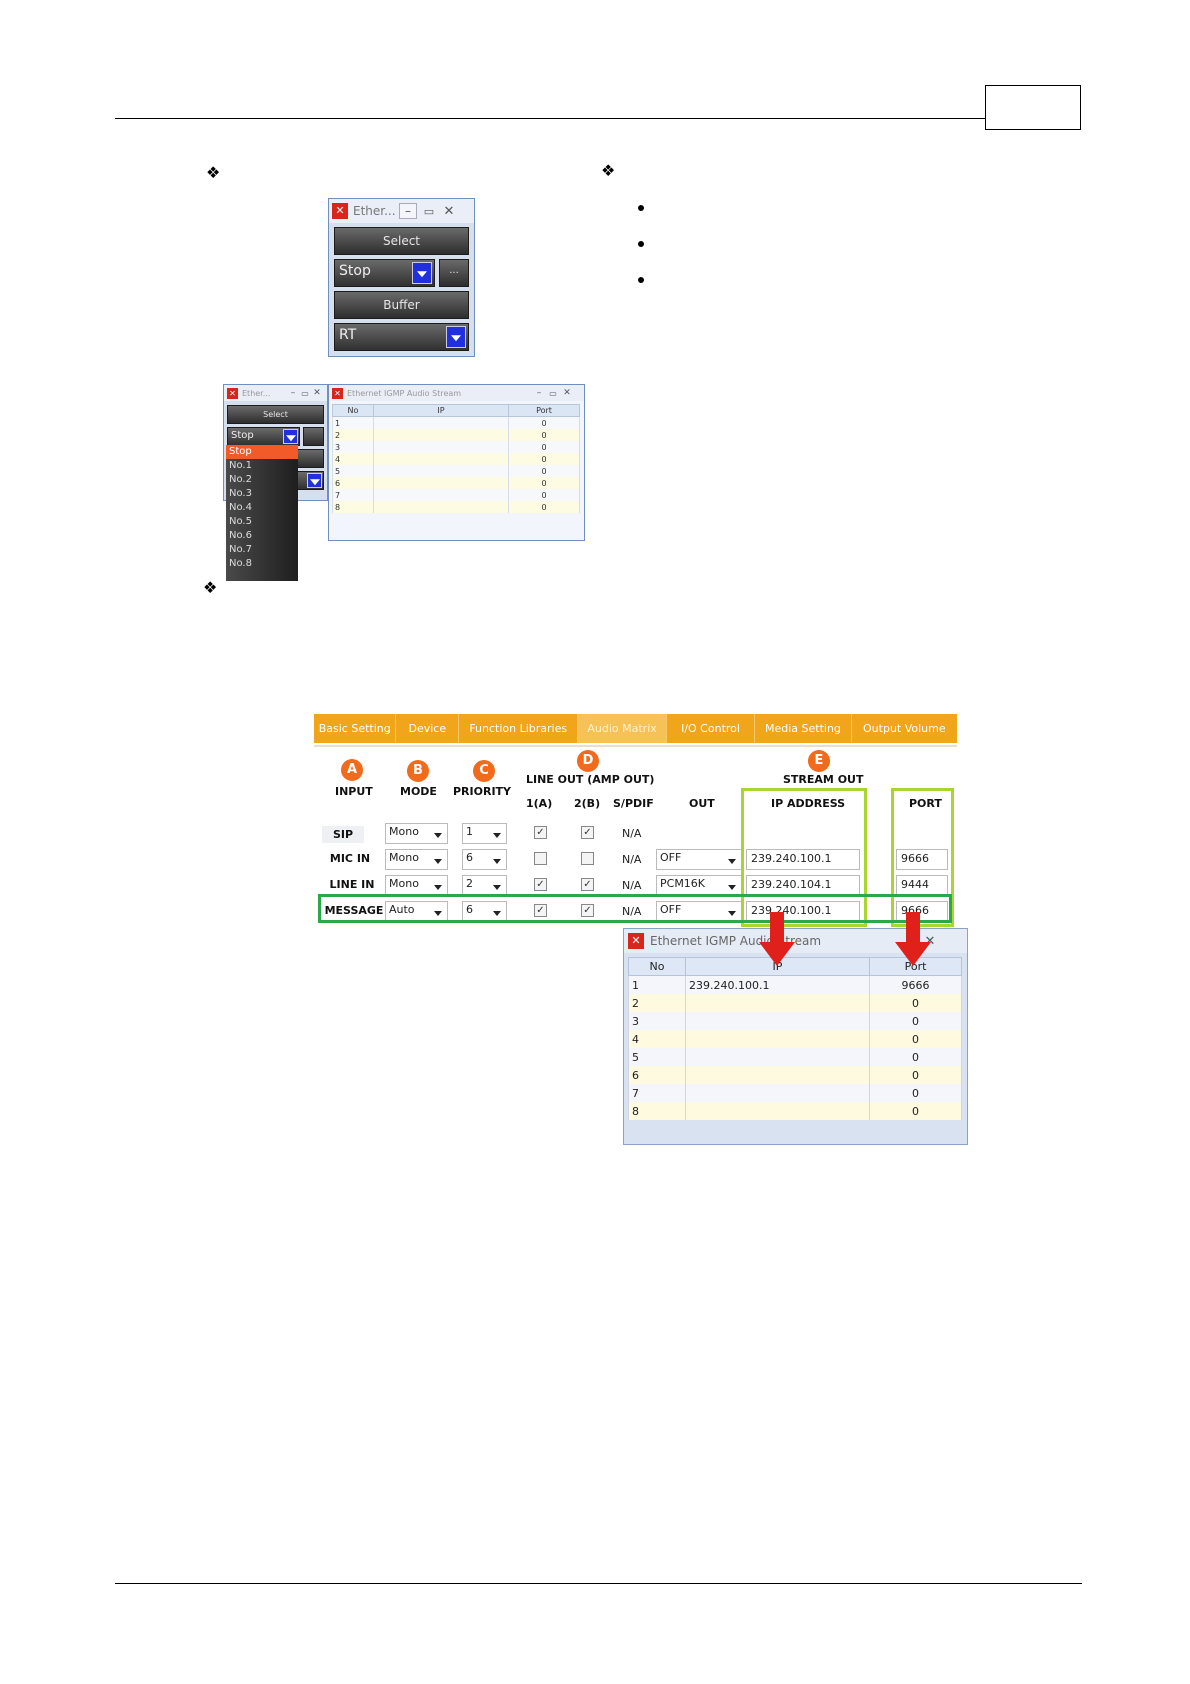  What do you see at coordinates (484, 859) in the screenshot?
I see `priority-select: 6` at bounding box center [484, 859].